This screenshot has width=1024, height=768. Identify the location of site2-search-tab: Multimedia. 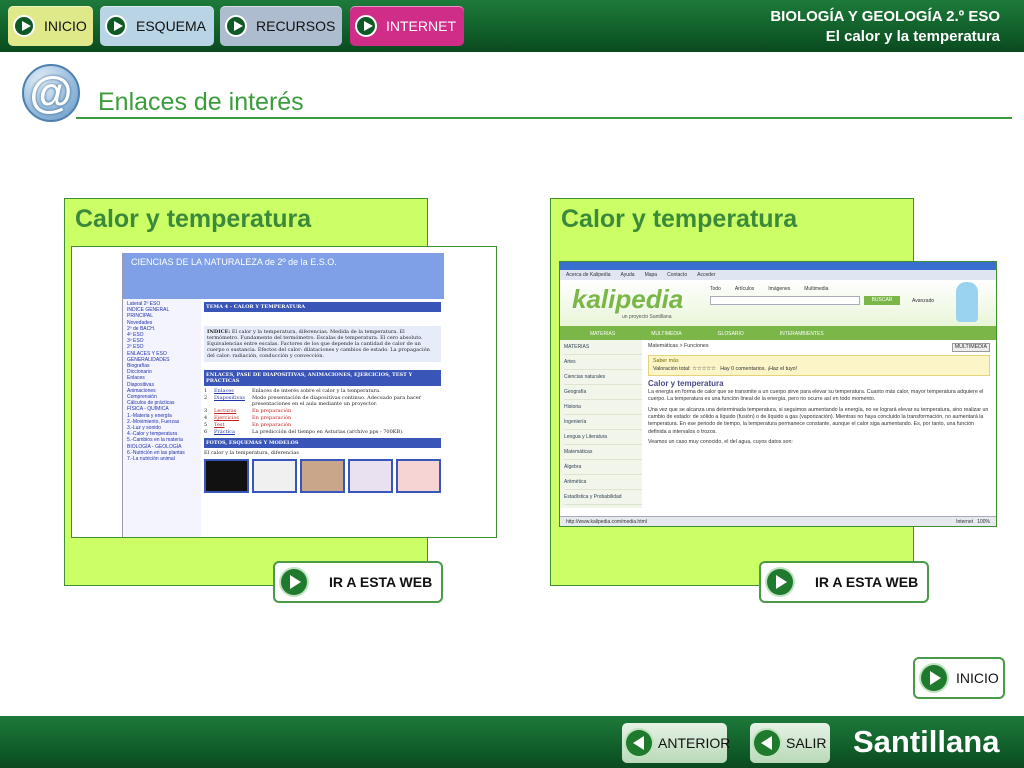
(816, 289).